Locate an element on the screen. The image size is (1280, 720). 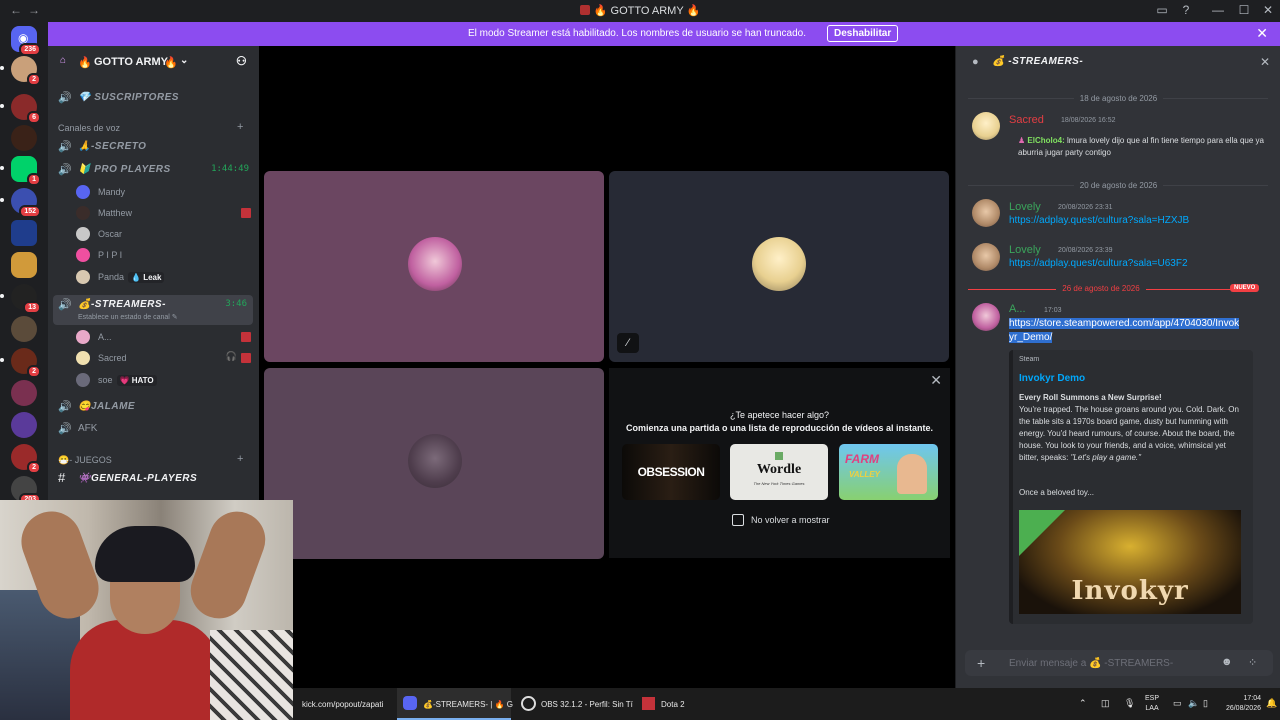
server-badge: 6 is located at coordinates (34, 117).